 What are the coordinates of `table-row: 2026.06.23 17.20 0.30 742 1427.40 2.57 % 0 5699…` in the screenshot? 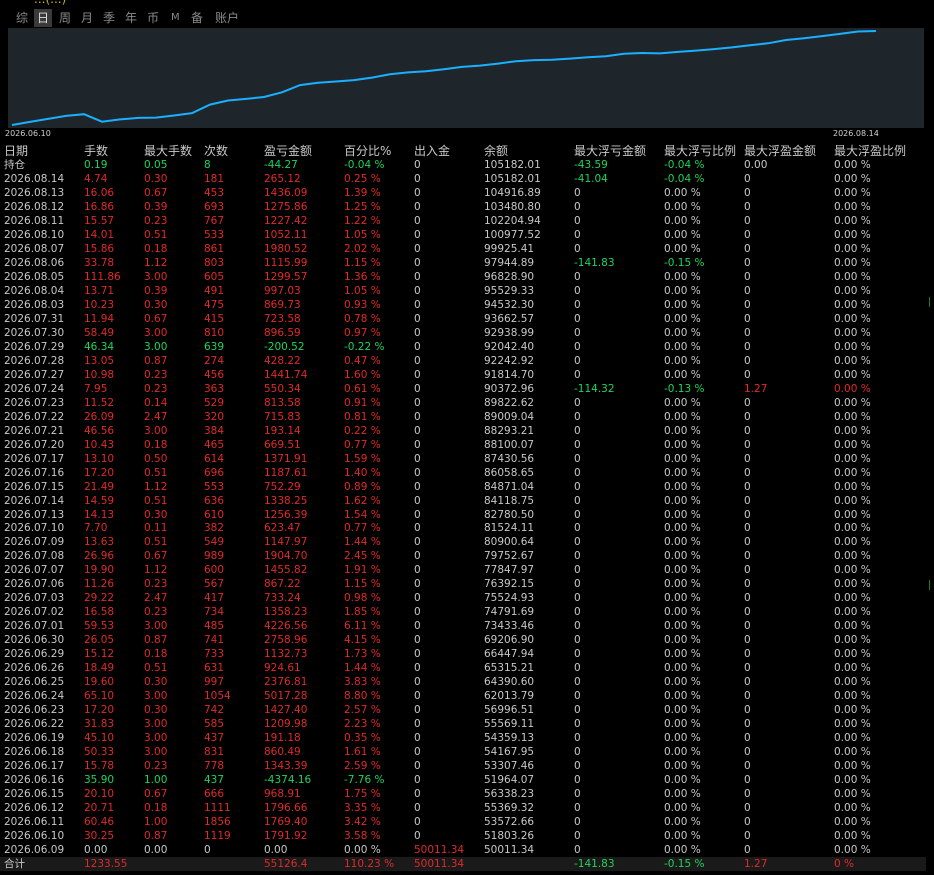 It's located at (463, 710).